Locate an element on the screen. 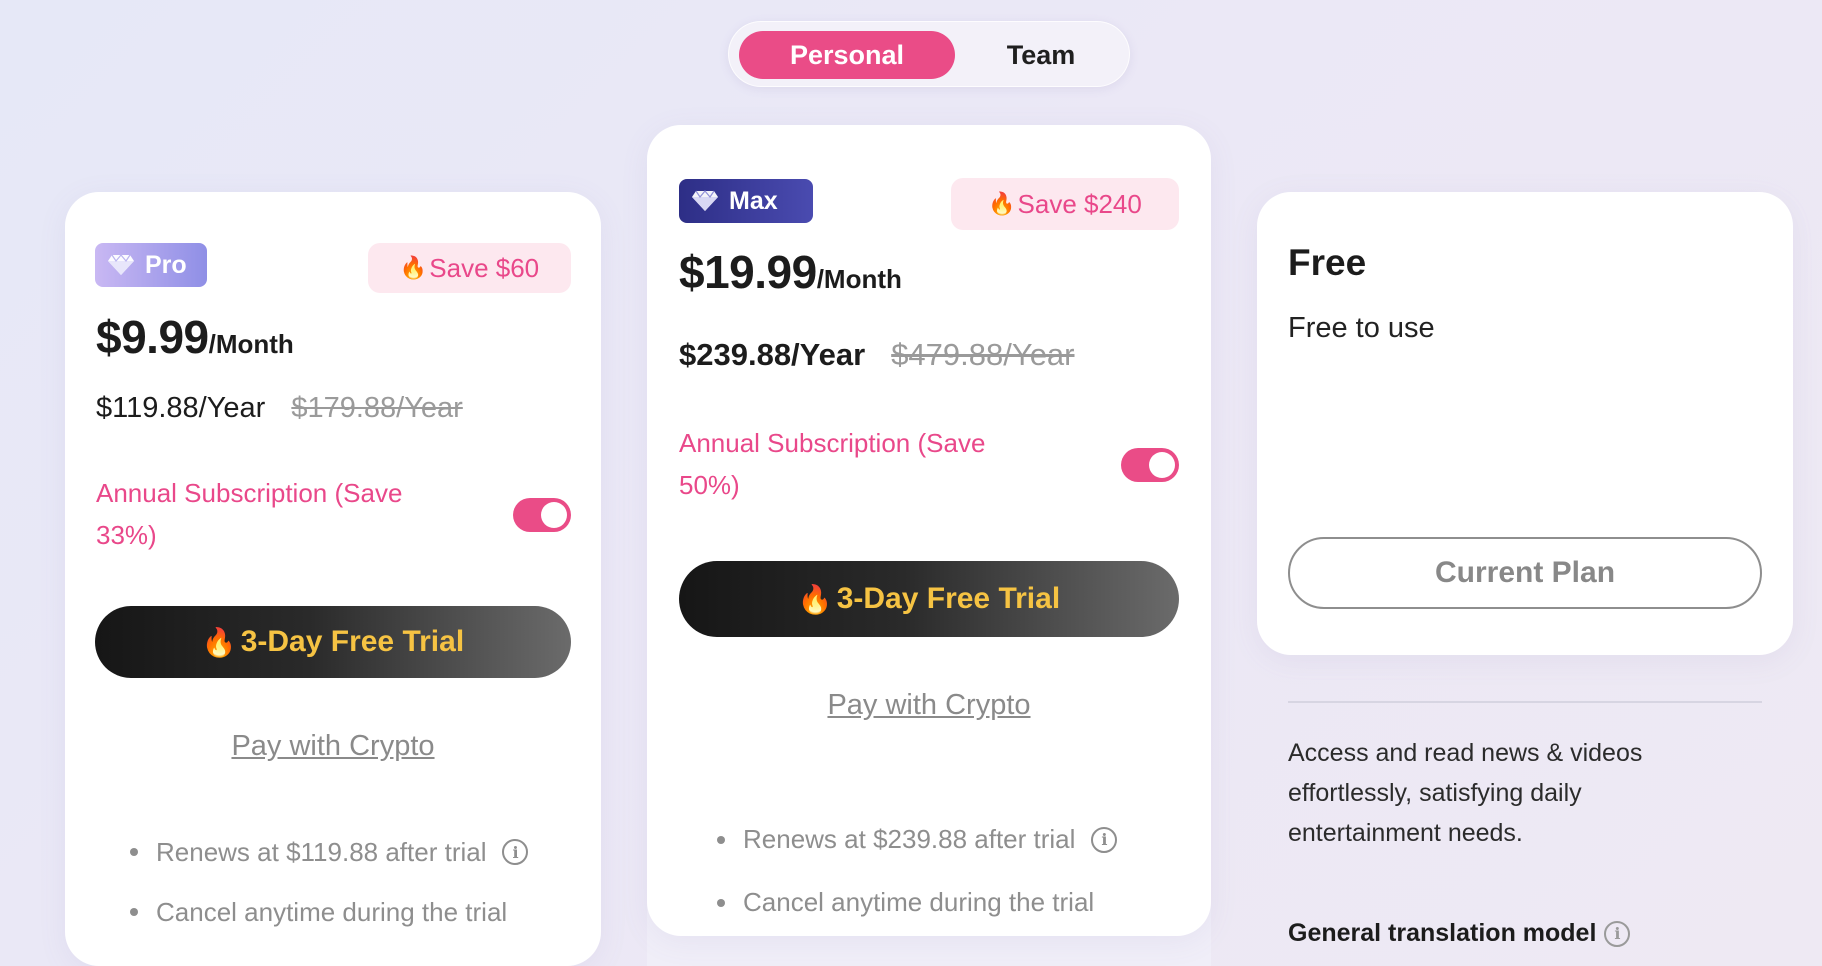 The image size is (1822, 966). save-badge: 🔥 Save $60 is located at coordinates (469, 268).